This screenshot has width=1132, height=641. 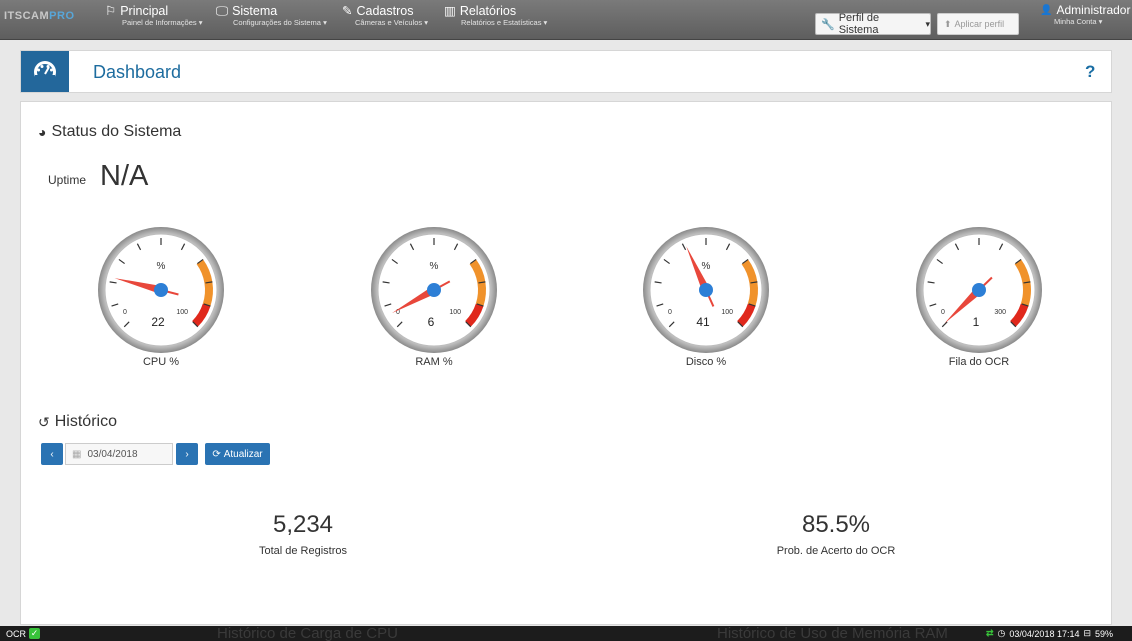 I want to click on hard-drive-icon: ⊟, so click(x=1087, y=633).